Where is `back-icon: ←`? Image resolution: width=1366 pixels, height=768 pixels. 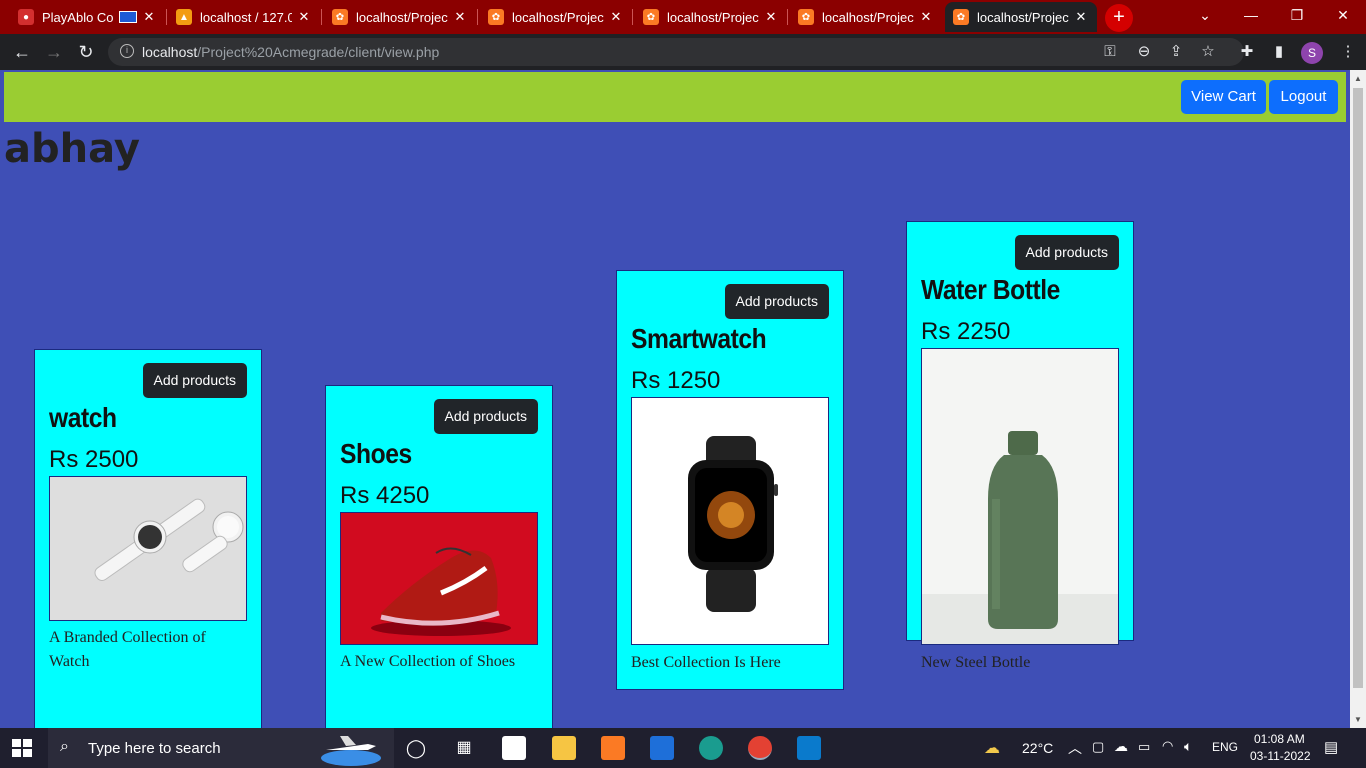
back-icon: ← is located at coordinates (22, 52).